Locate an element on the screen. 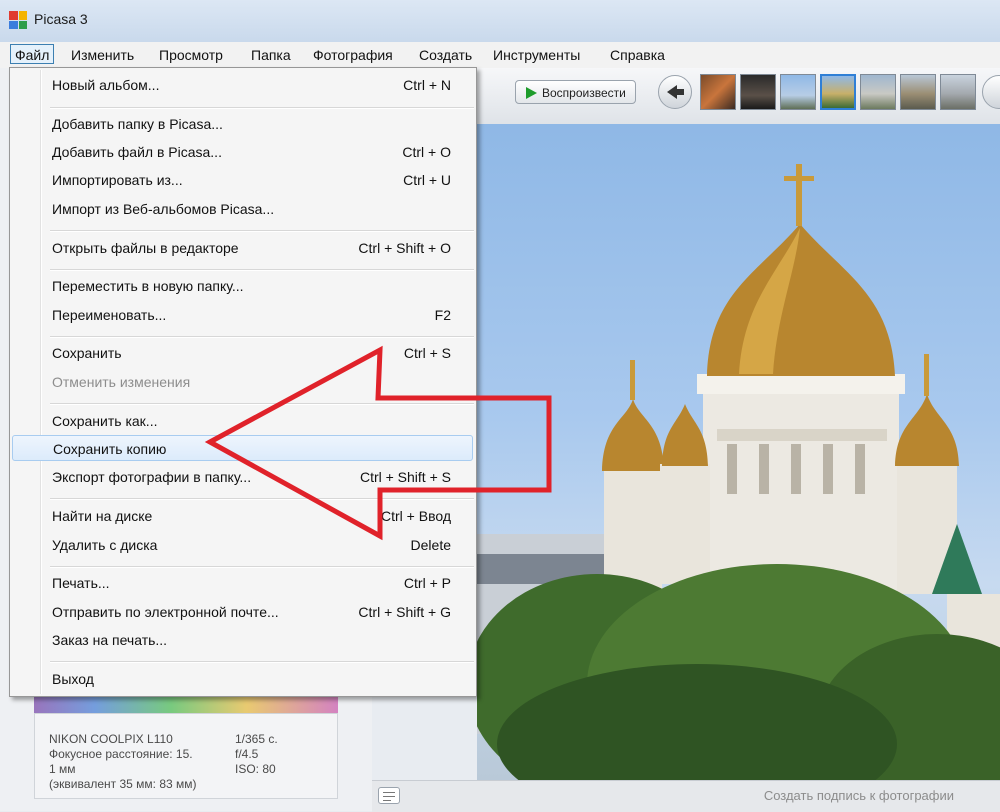  slideshow-label: Воспроизвести is located at coordinates (584, 93).